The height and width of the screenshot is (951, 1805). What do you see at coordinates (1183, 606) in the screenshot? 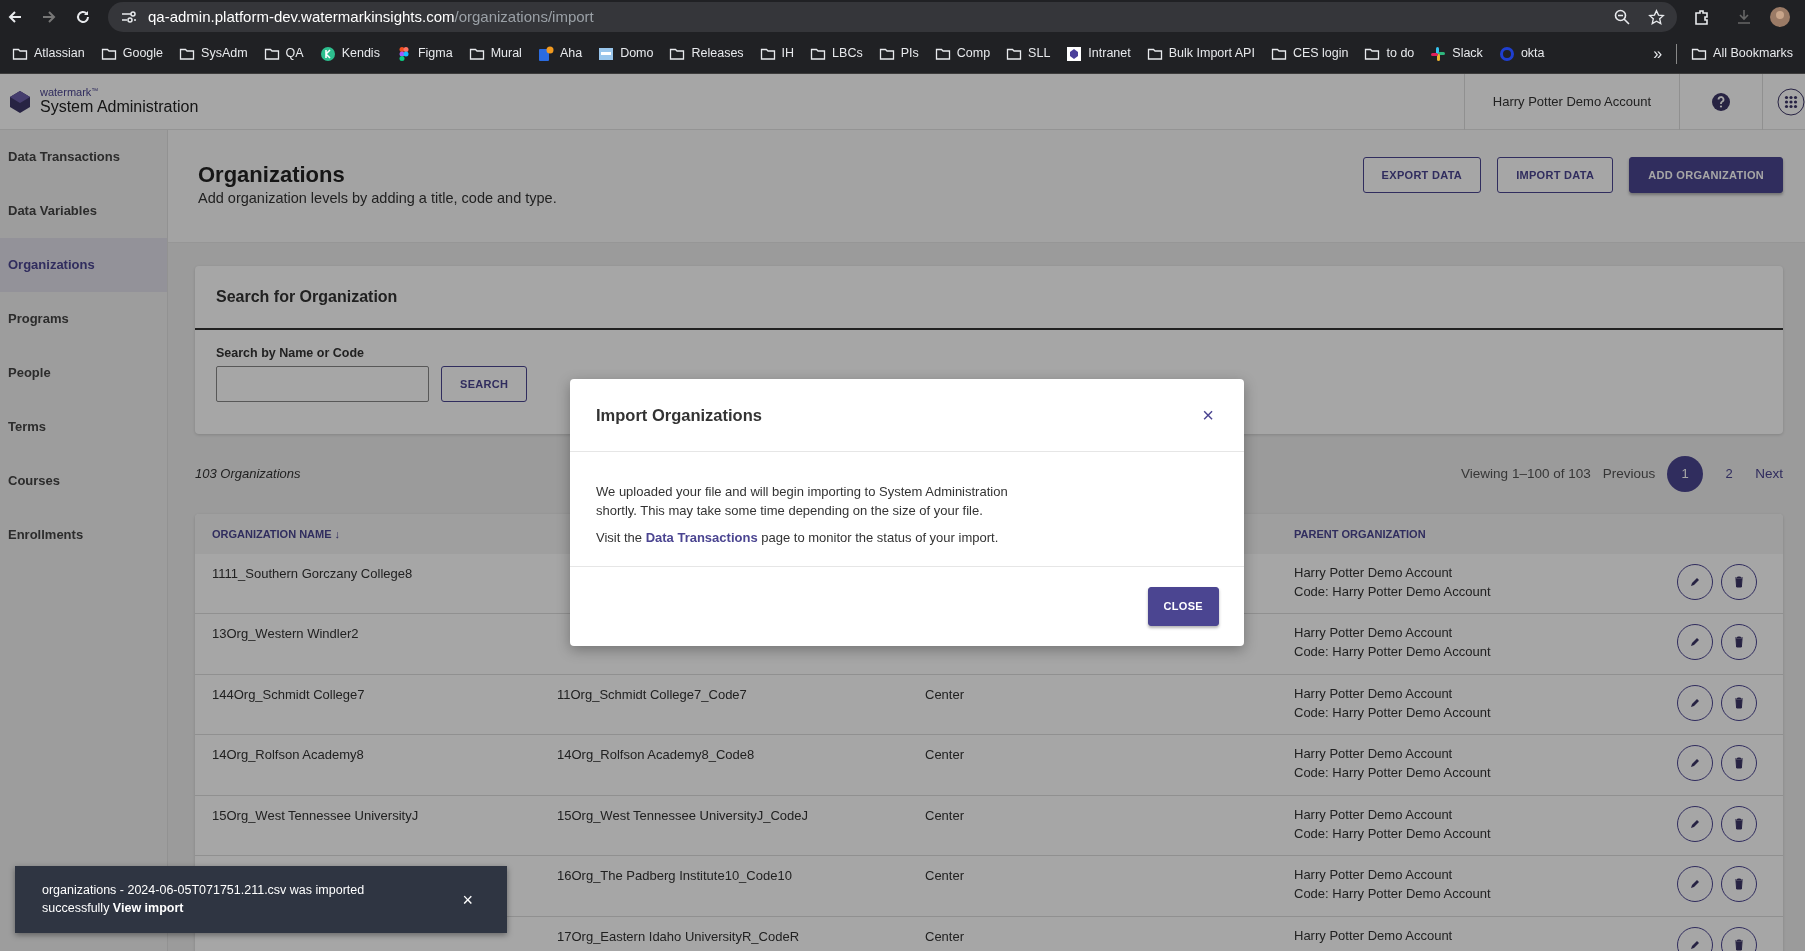
I see `close-button: CLOSE` at bounding box center [1183, 606].